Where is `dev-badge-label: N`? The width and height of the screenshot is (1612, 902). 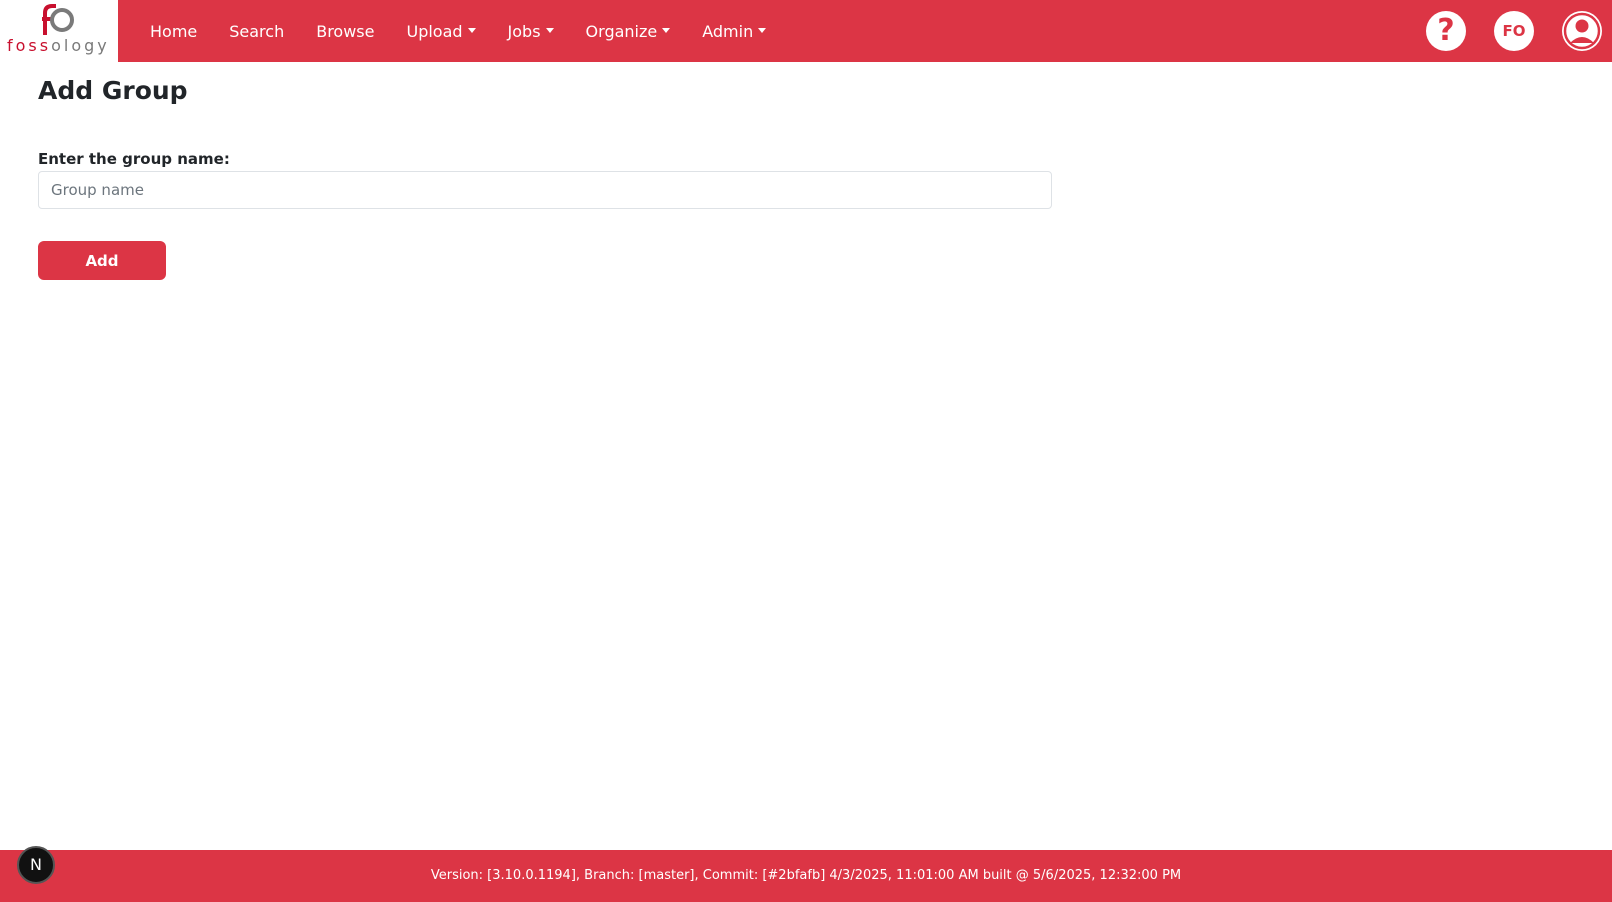 dev-badge-label: N is located at coordinates (36, 864).